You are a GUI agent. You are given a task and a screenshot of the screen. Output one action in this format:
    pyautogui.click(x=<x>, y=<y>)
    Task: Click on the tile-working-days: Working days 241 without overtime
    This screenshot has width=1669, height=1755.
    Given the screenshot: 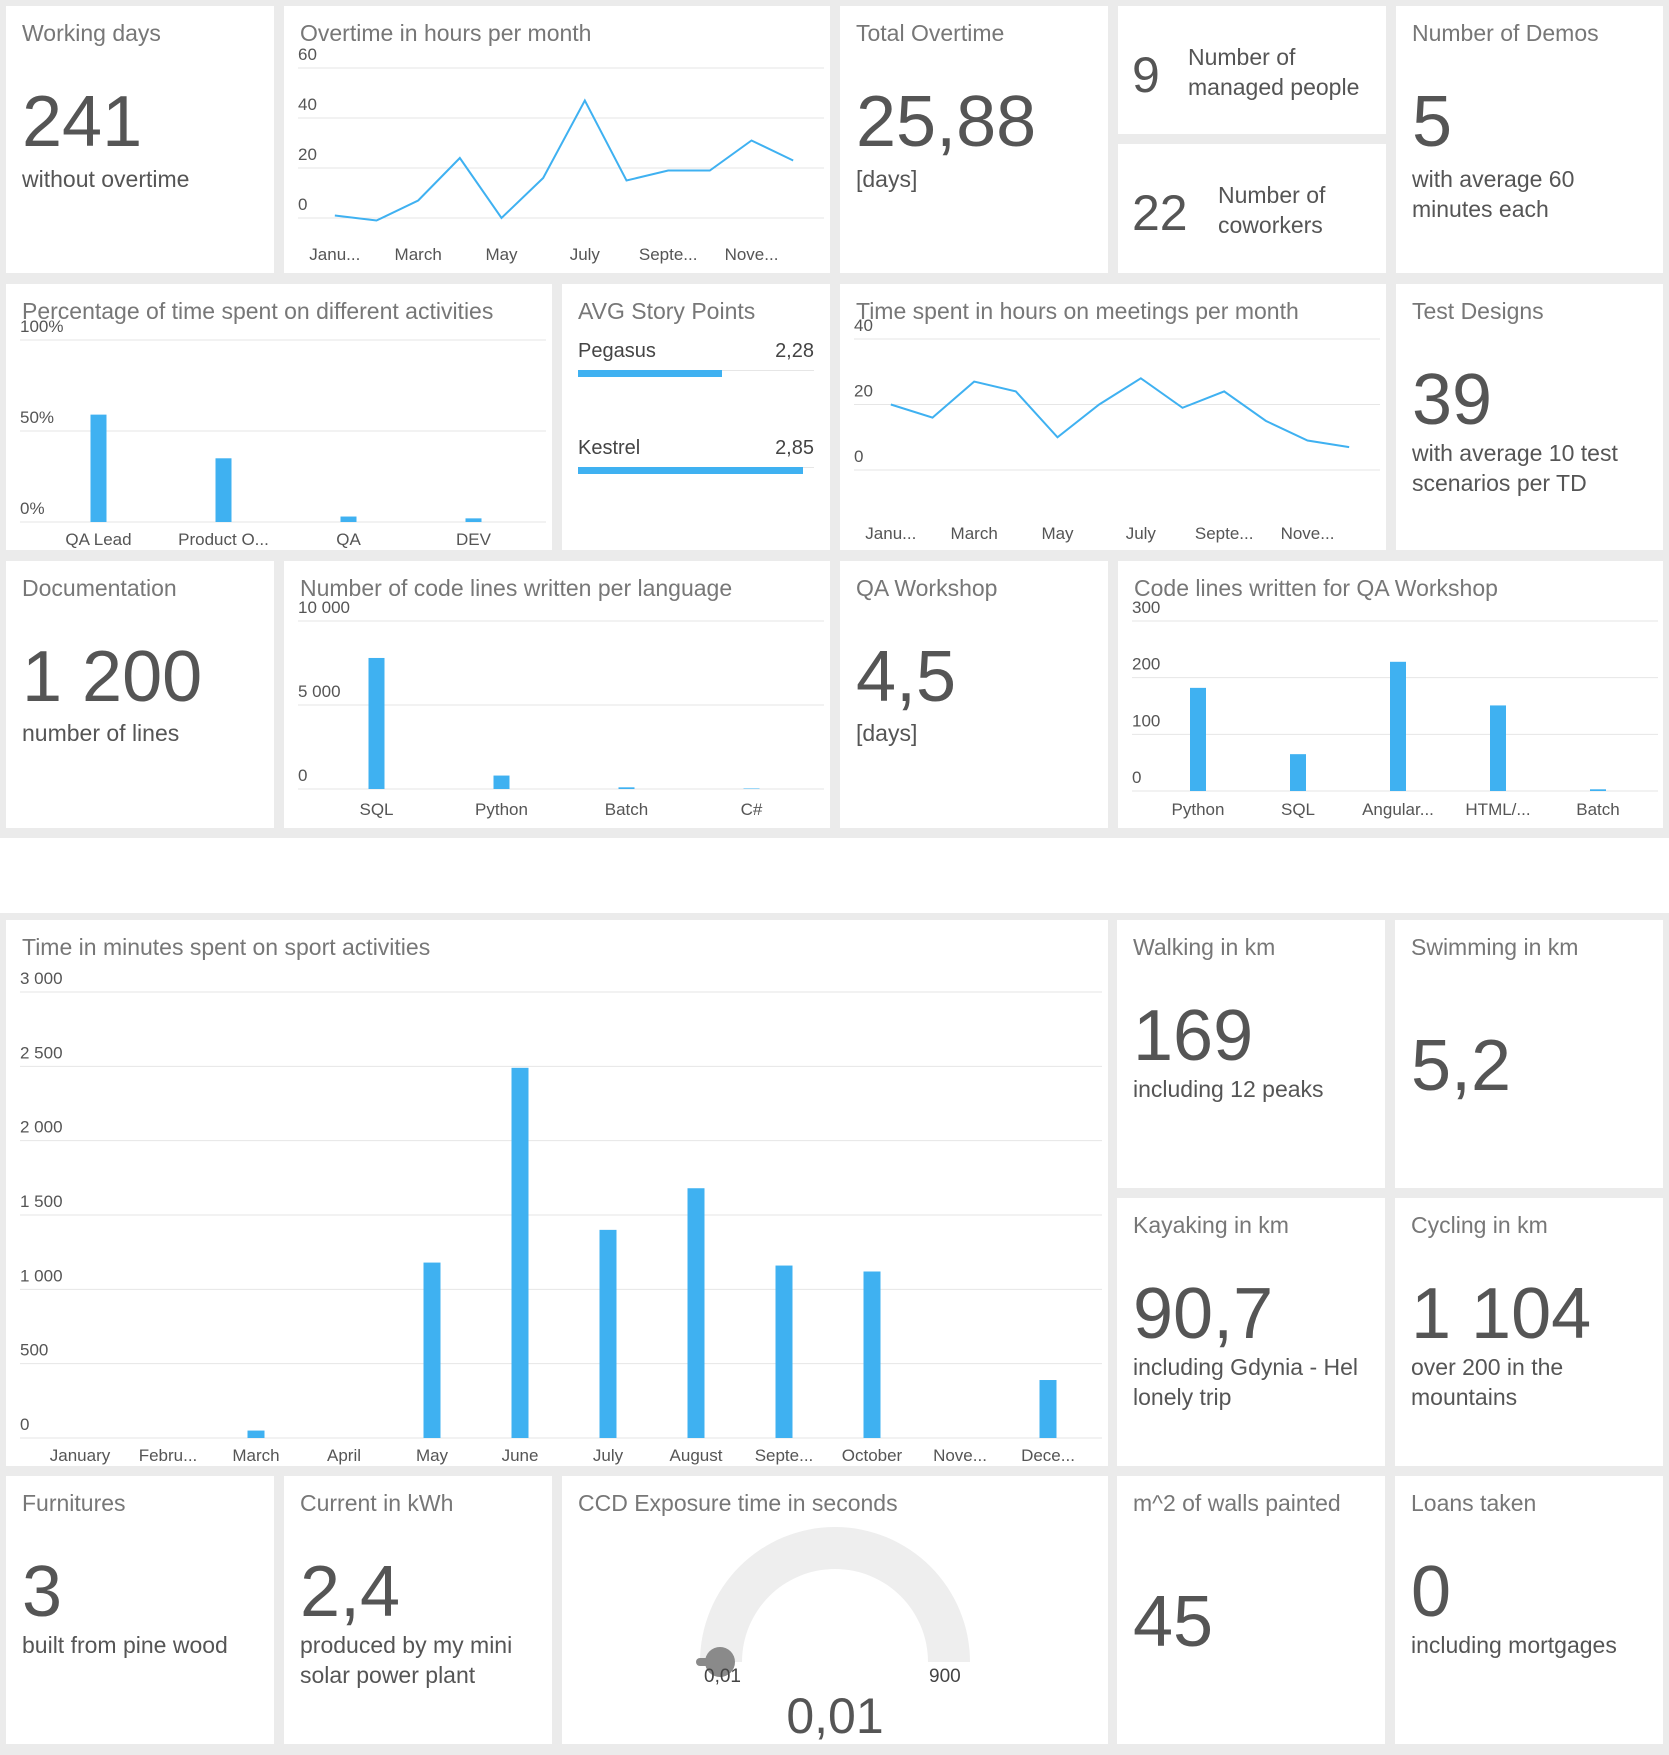 What is the action you would take?
    pyautogui.click(x=140, y=139)
    